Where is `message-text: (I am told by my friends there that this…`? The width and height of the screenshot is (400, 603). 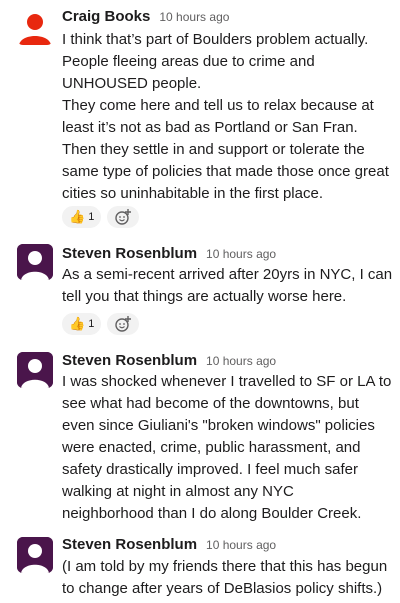 message-text: (I am told by my friends there that this… is located at coordinates (225, 577).